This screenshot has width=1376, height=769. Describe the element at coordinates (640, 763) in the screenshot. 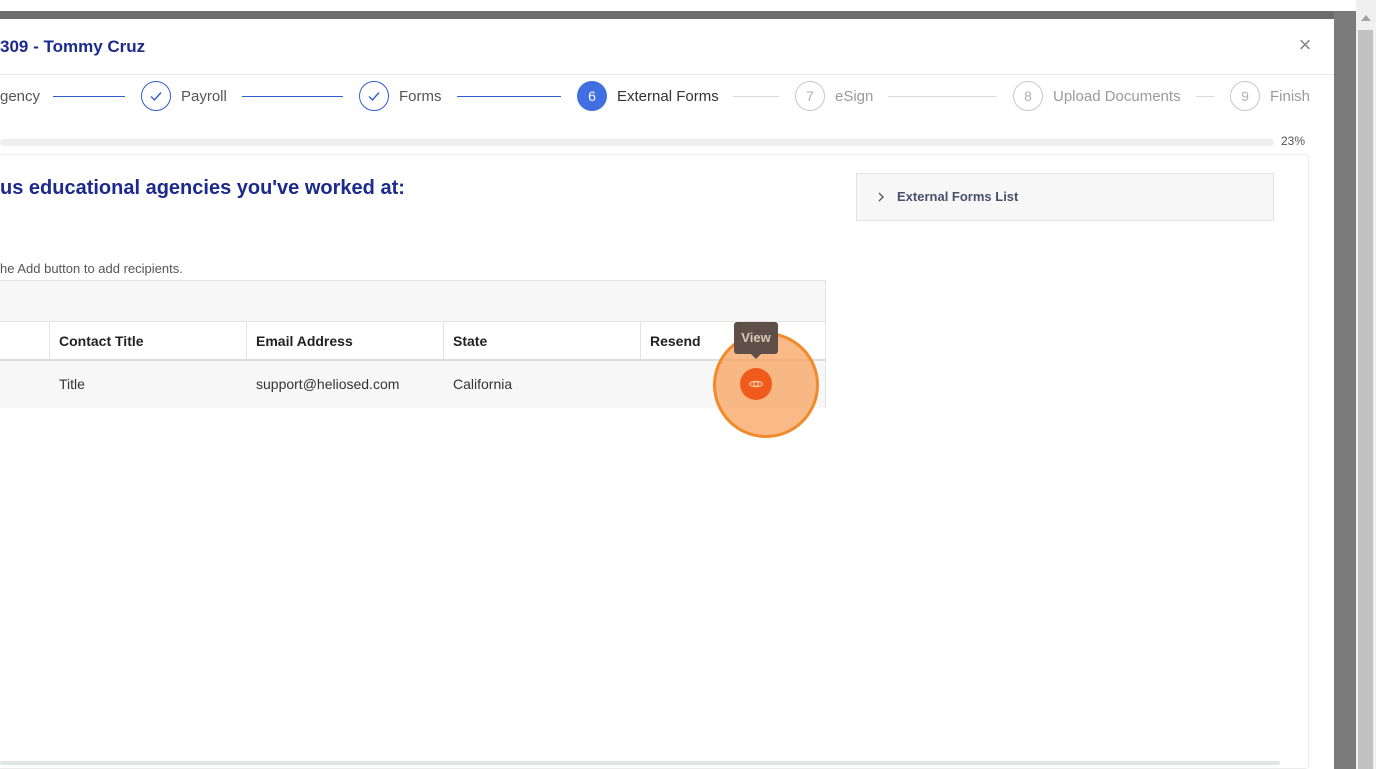

I see `horizontal-scrollbar` at that location.